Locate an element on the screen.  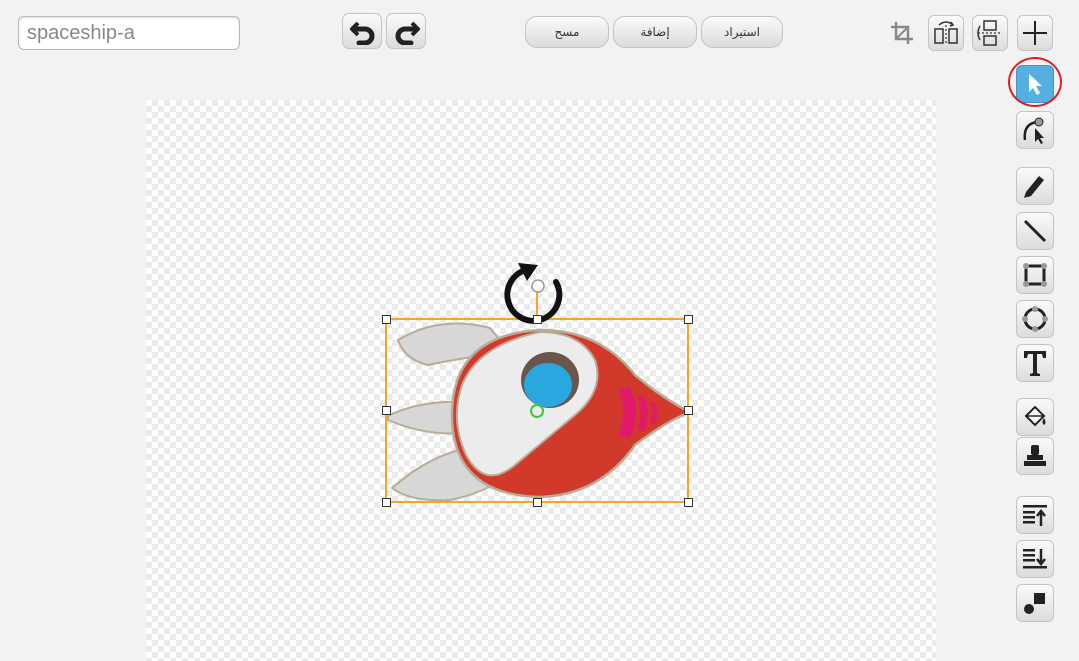
add-button: إضافة is located at coordinates (655, 32).